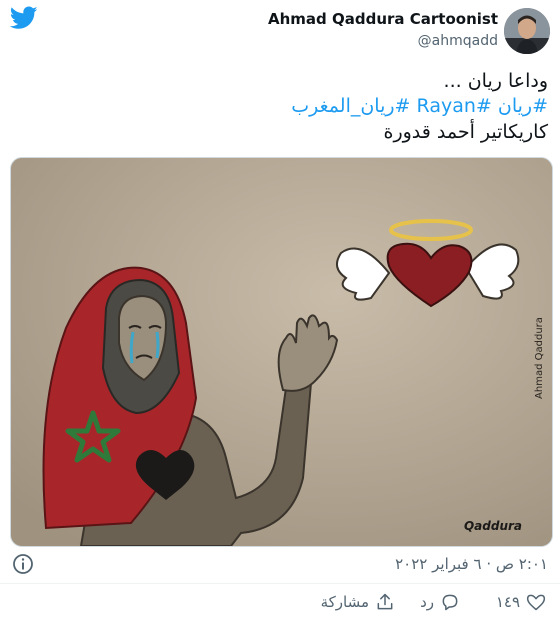 This screenshot has height=619, width=560. What do you see at coordinates (507, 602) in the screenshot?
I see `like-count: ١٤٩` at bounding box center [507, 602].